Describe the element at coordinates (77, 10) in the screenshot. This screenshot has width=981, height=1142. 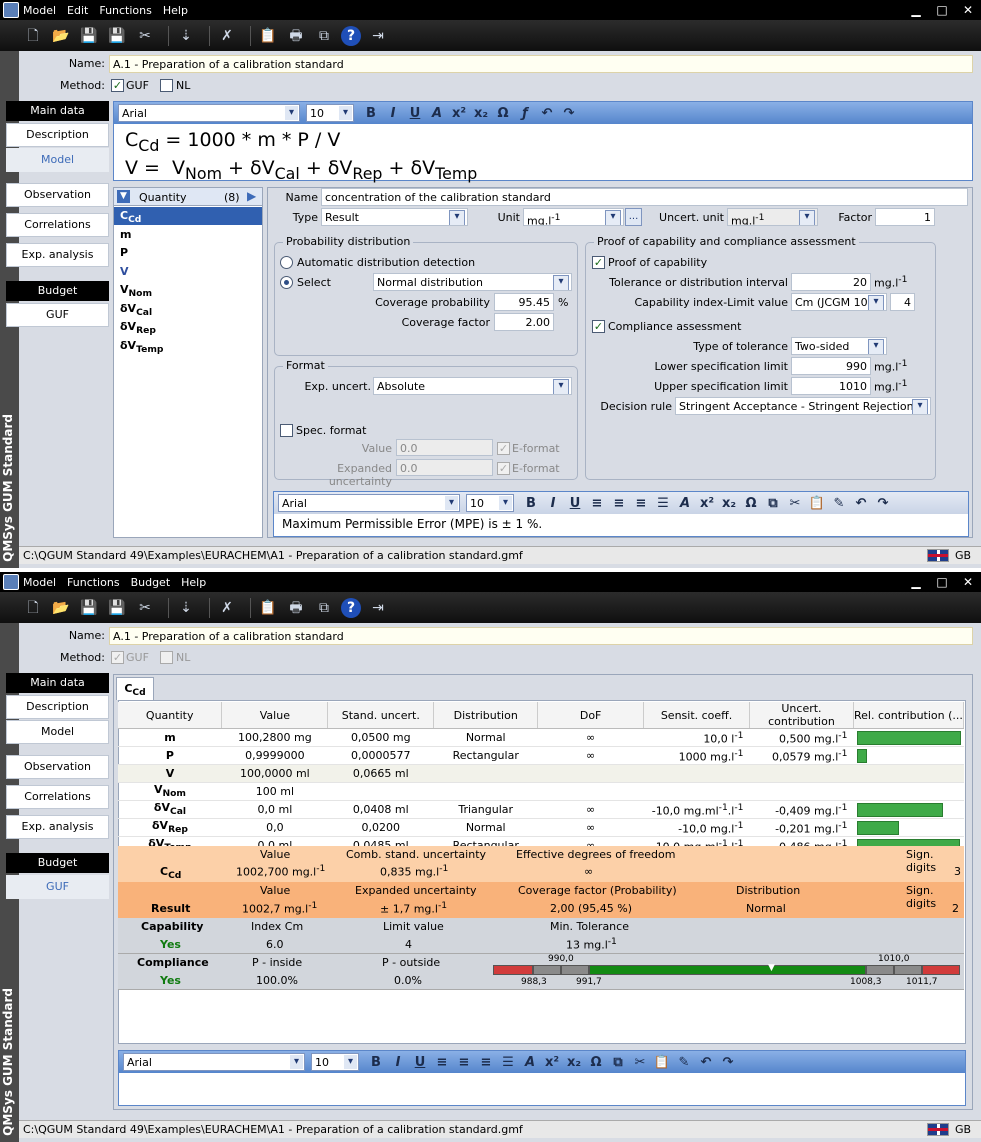
I see `menu-edit: Edit` at that location.